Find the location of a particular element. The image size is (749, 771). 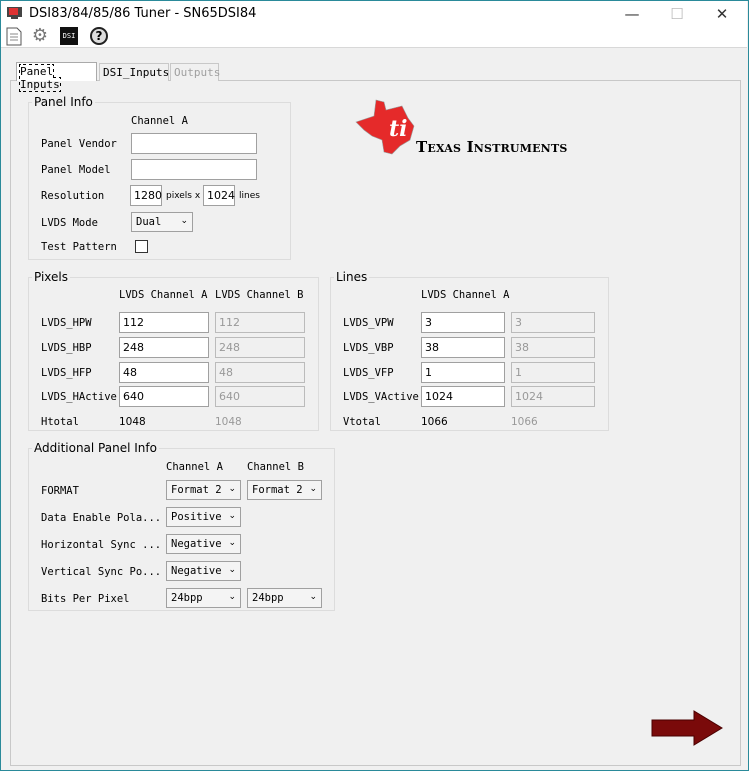

group-title: Lines is located at coordinates (352, 277).